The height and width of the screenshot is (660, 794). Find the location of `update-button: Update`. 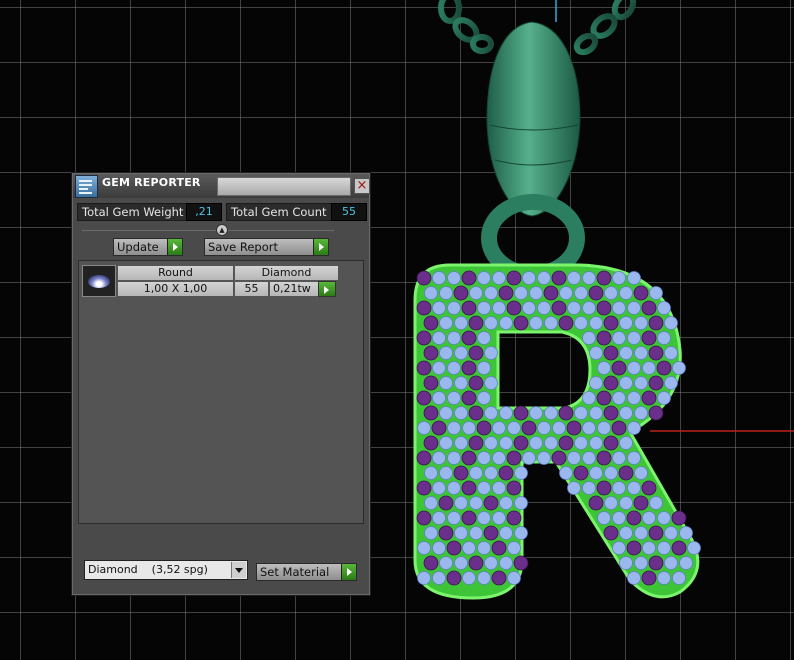

update-button: Update is located at coordinates (148, 247).